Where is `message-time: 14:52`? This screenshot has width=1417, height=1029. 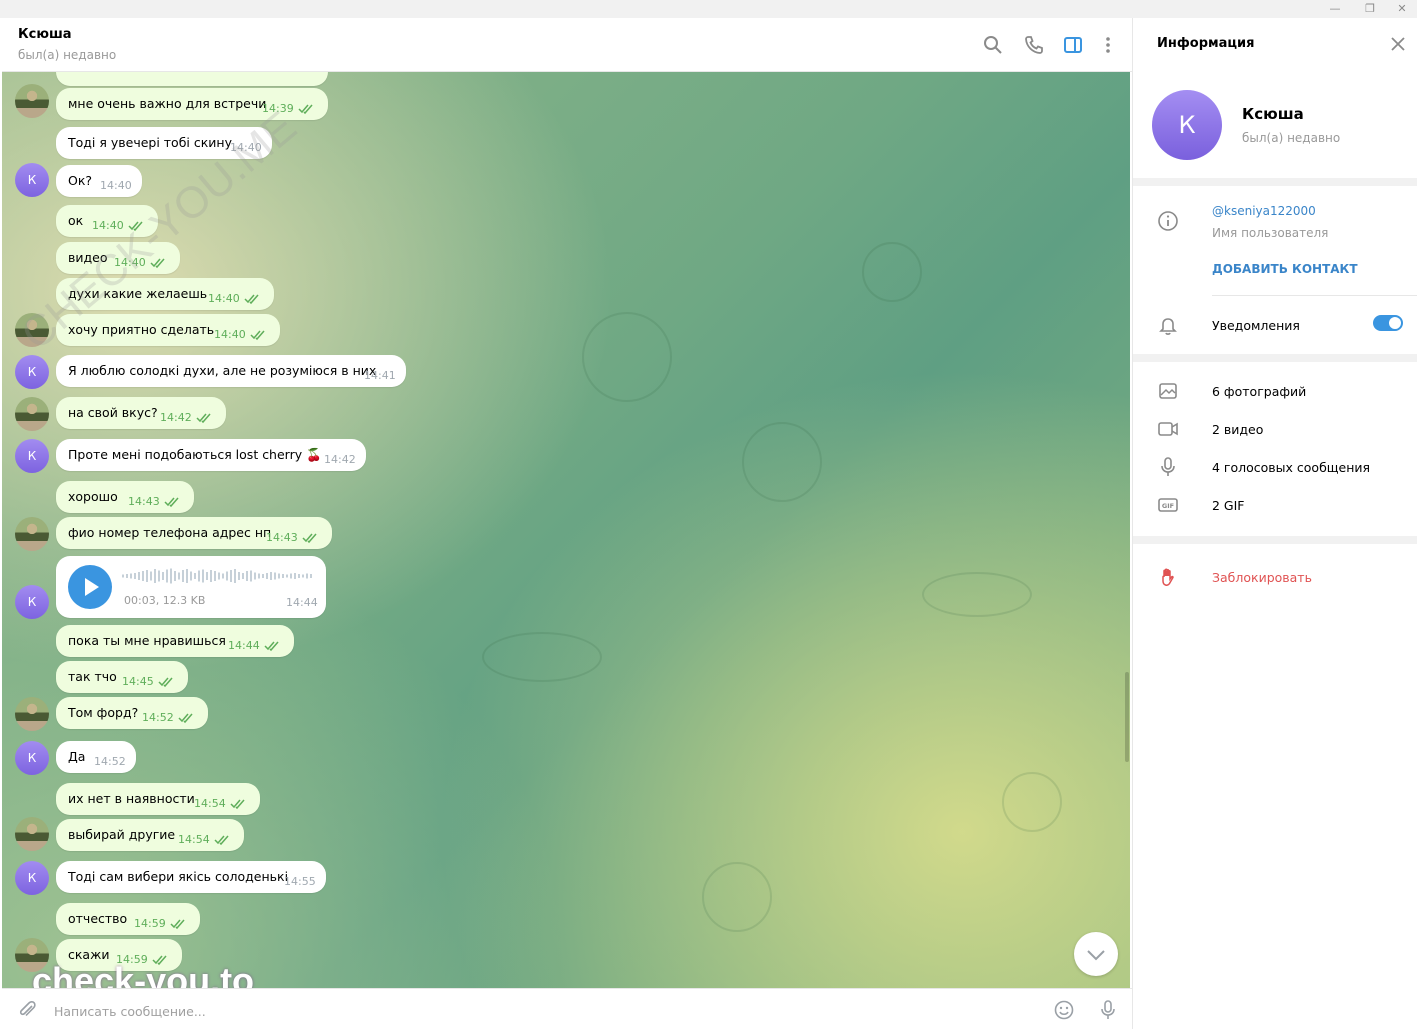 message-time: 14:52 is located at coordinates (110, 761).